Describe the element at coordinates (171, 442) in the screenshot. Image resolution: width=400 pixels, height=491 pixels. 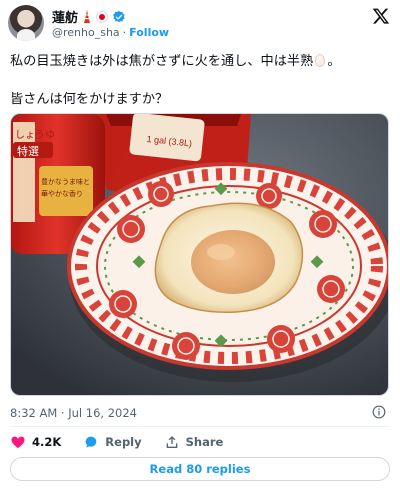
I see `share-icon` at that location.